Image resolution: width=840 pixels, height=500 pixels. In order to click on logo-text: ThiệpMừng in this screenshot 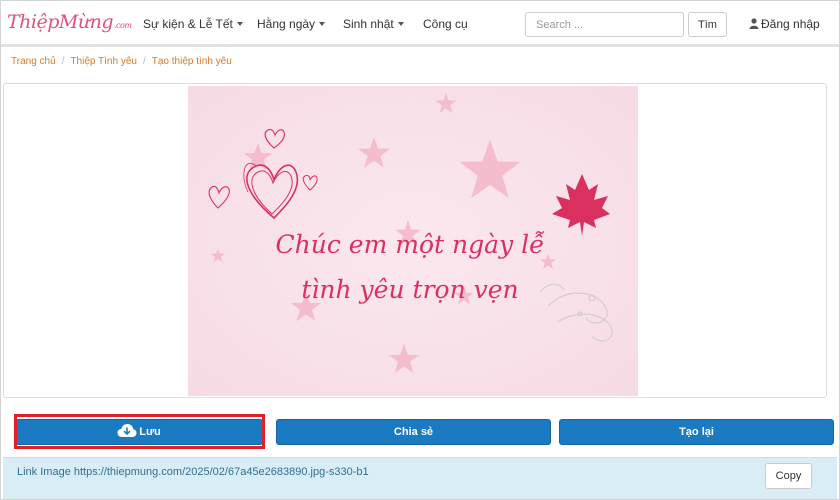, I will do `click(60, 22)`.